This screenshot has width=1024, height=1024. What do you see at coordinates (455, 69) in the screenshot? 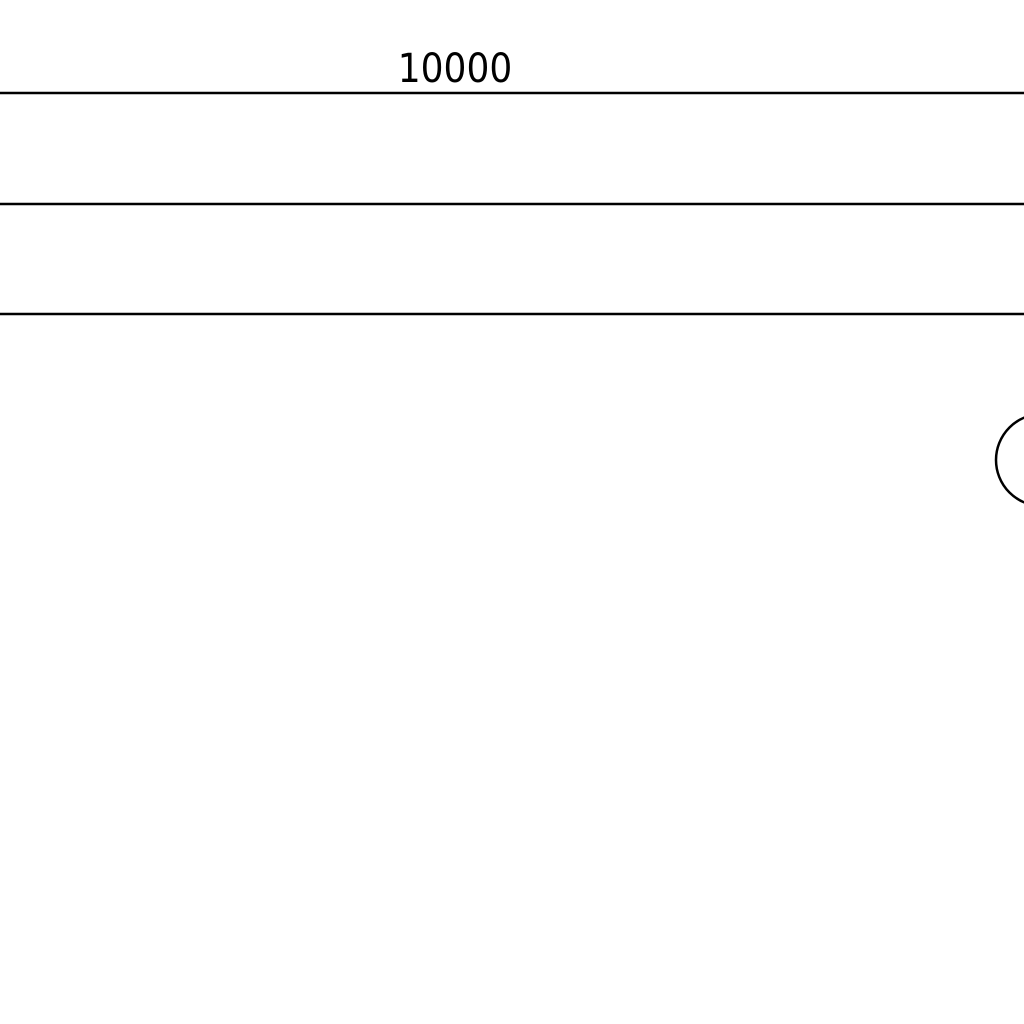
I see `dimension-label: 10000` at bounding box center [455, 69].